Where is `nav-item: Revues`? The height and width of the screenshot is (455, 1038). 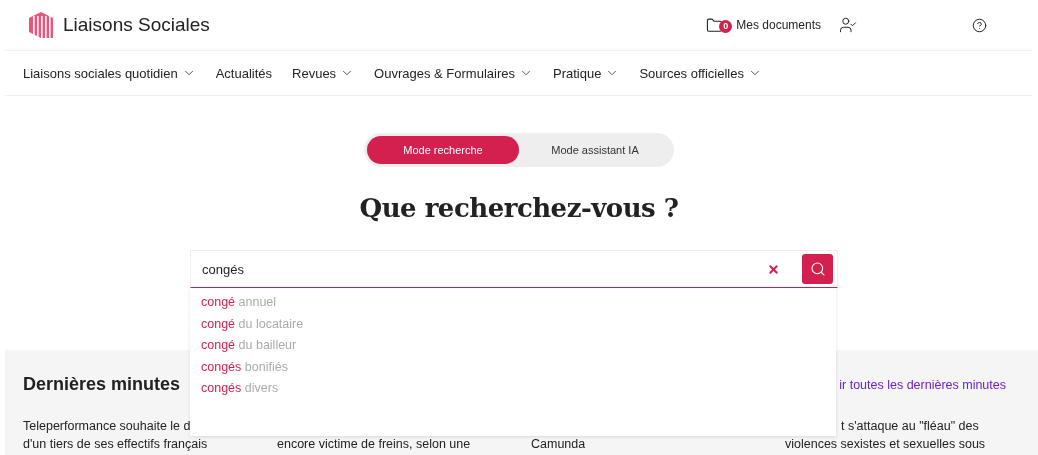 nav-item: Revues is located at coordinates (314, 73).